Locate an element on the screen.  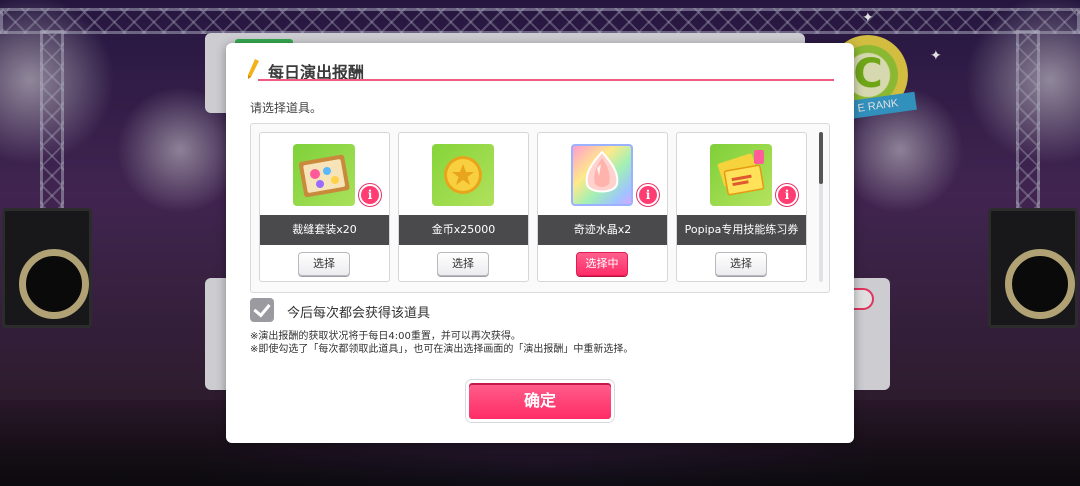
item-list-scrollbar is located at coordinates (821, 207).